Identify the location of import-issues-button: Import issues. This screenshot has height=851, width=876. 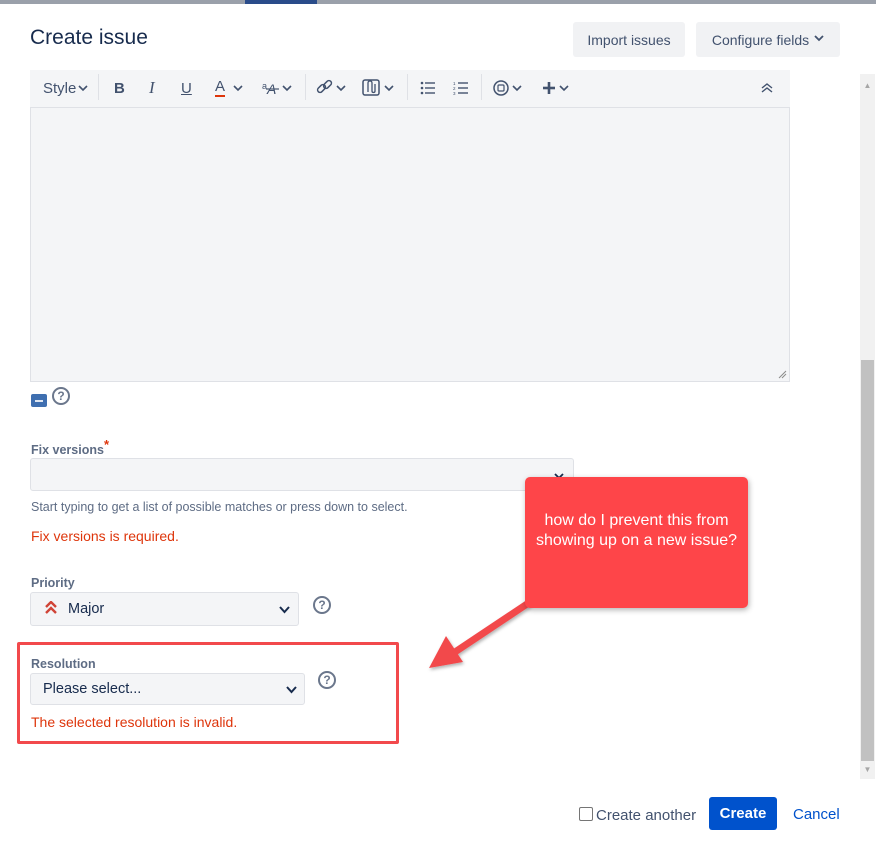
(629, 39).